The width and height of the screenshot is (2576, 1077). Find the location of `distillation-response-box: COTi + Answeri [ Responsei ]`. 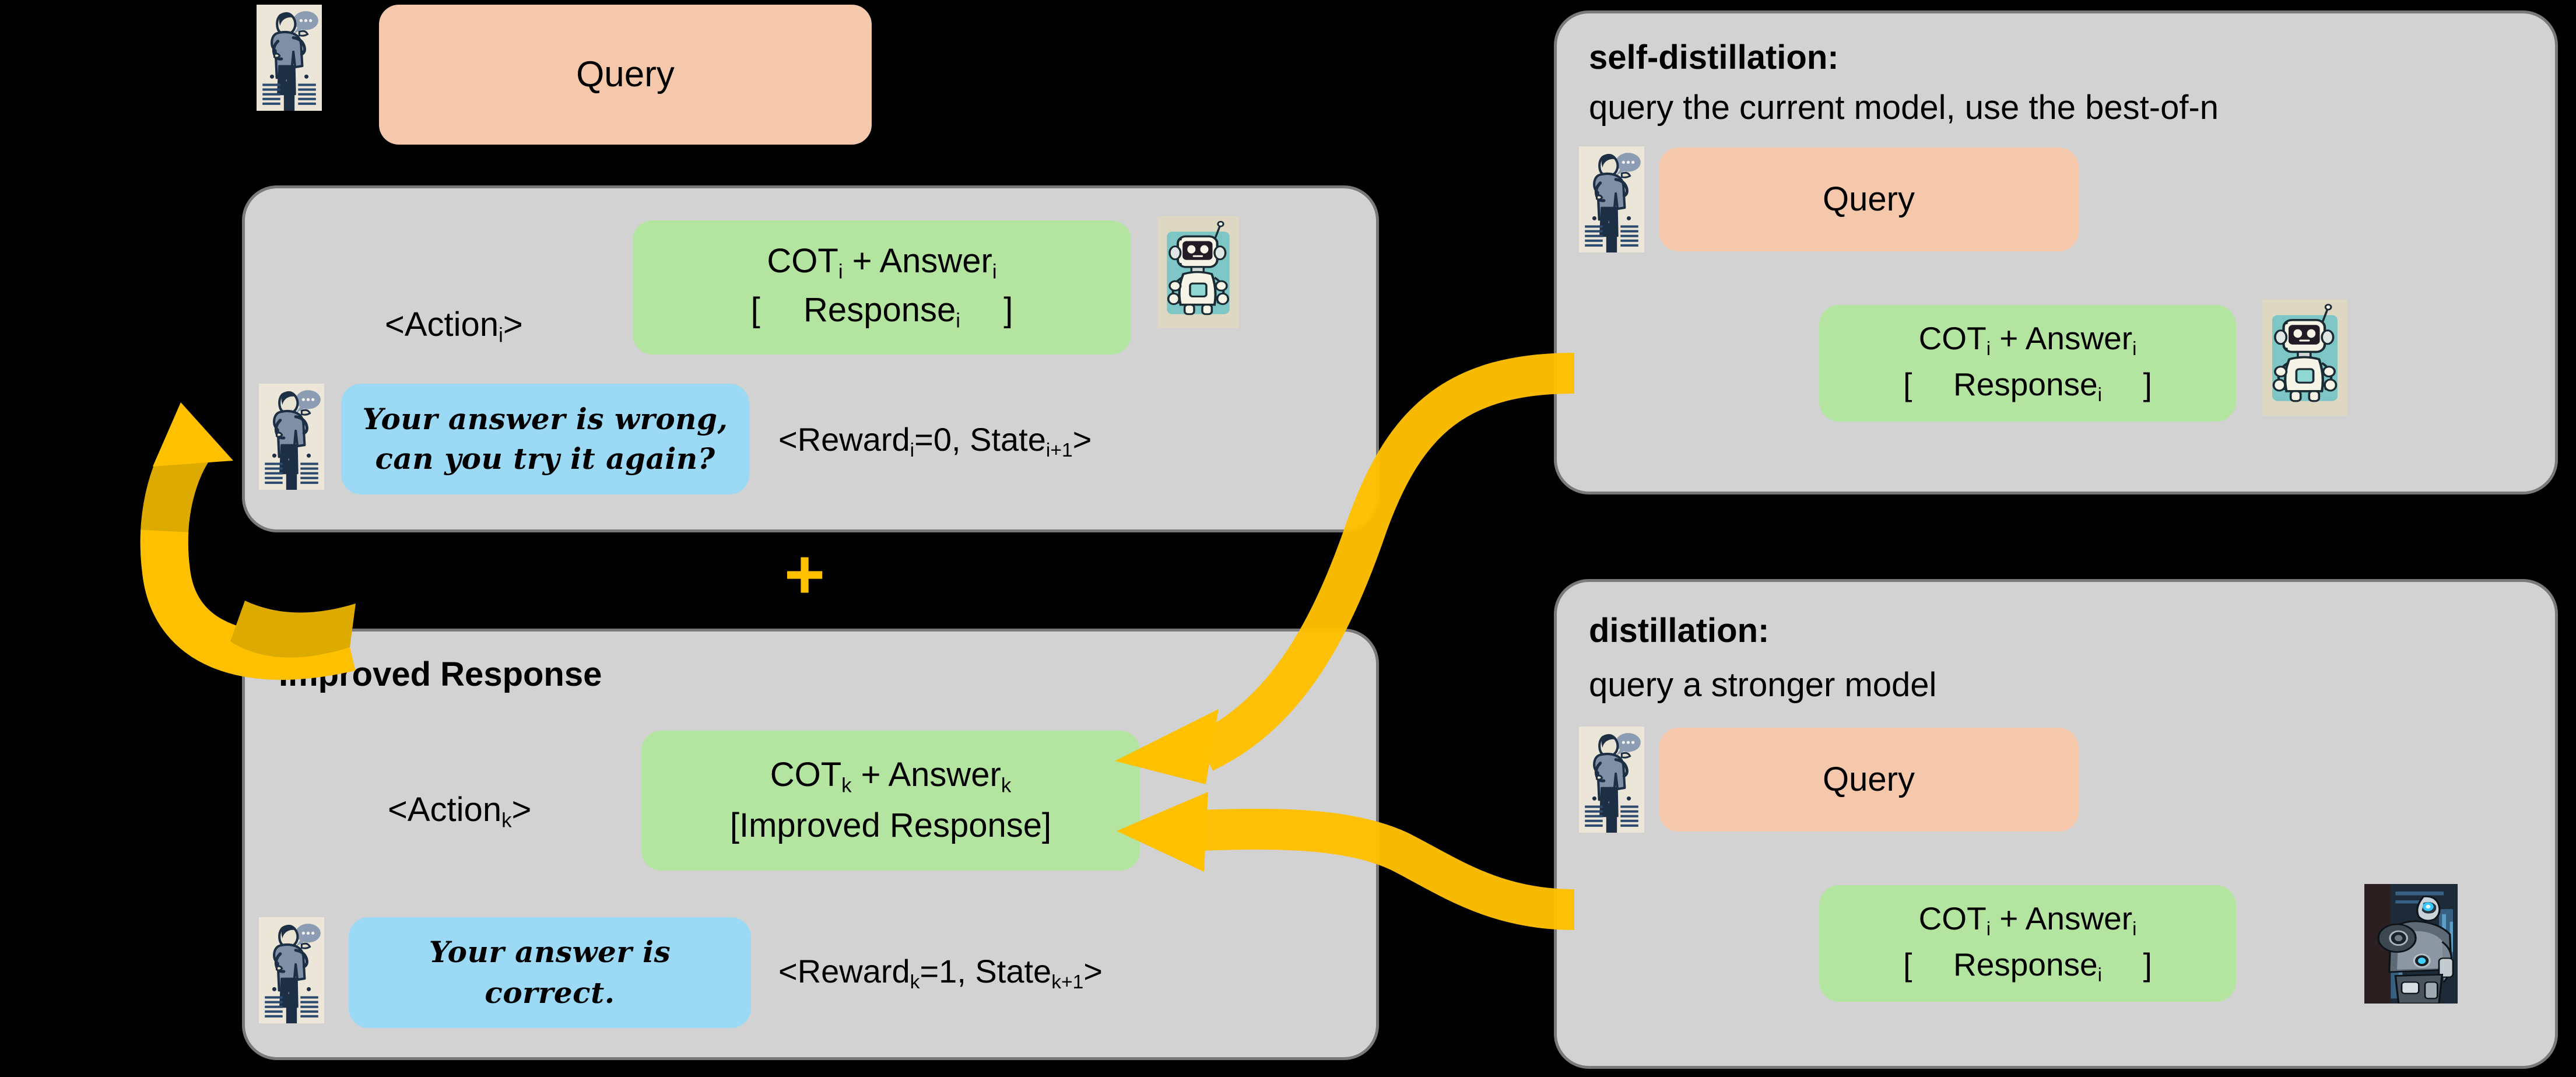

distillation-response-box: COTi + Answeri [ Responsei ] is located at coordinates (2027, 943).